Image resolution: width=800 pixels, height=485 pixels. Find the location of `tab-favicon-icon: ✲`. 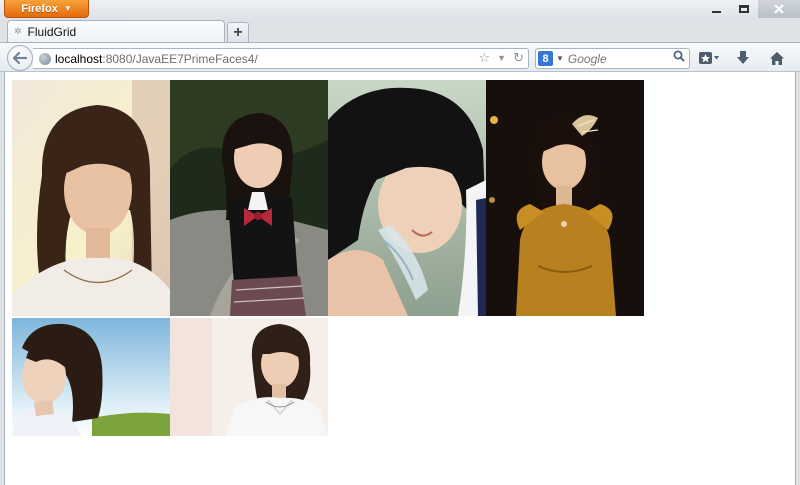

tab-favicon-icon: ✲ is located at coordinates (18, 31).